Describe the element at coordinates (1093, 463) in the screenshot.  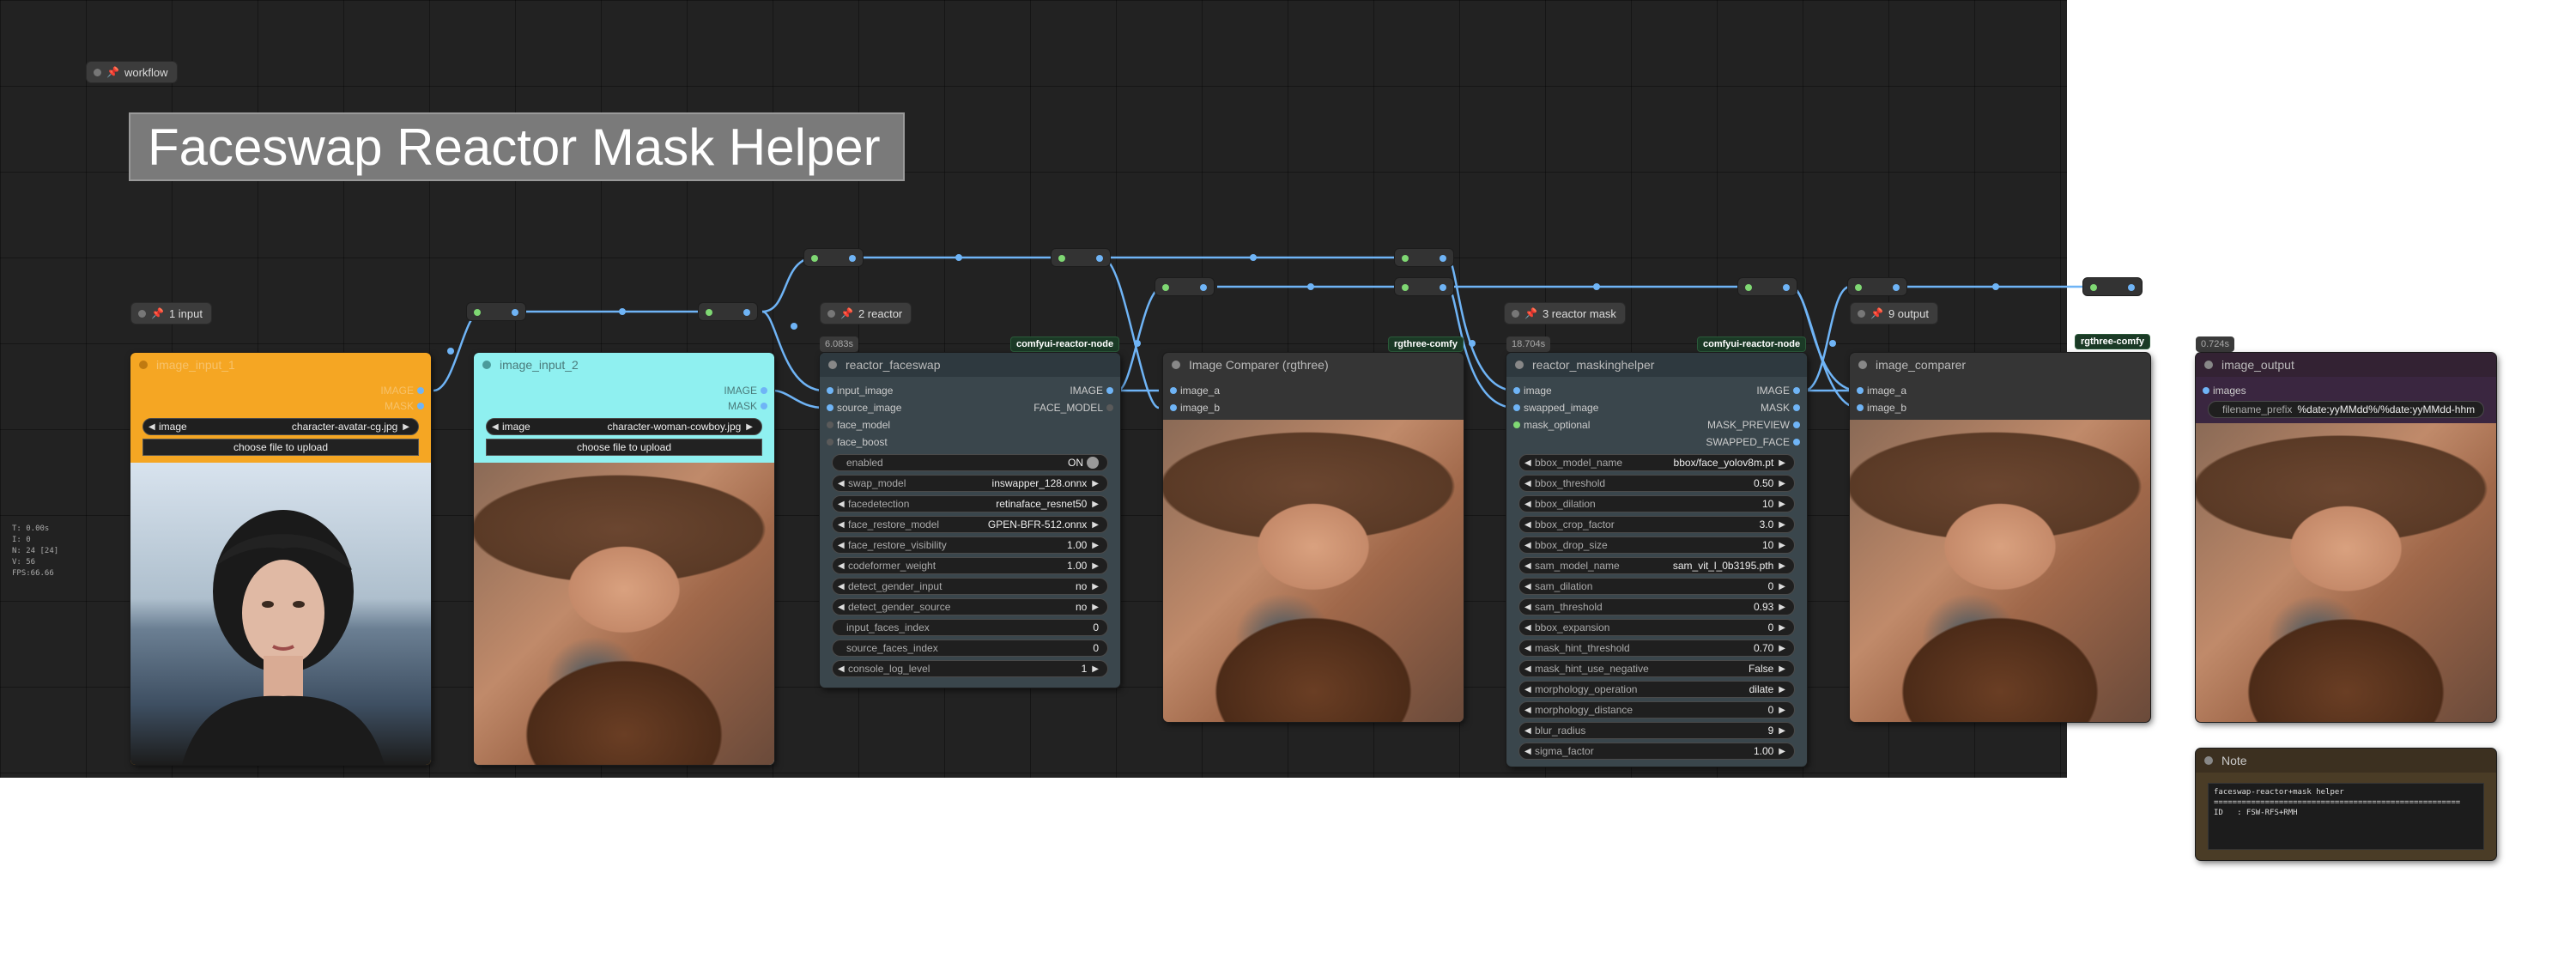
I see `toggle-icon` at that location.